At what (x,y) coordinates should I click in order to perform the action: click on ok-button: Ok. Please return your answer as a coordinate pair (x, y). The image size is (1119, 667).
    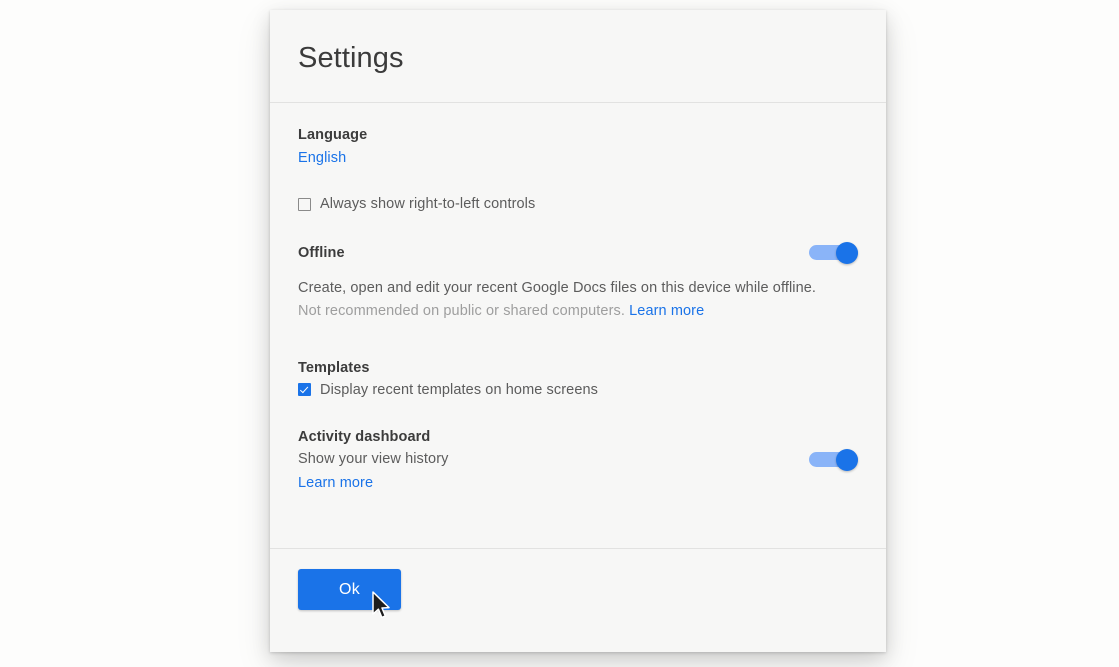
    Looking at the image, I should click on (349, 589).